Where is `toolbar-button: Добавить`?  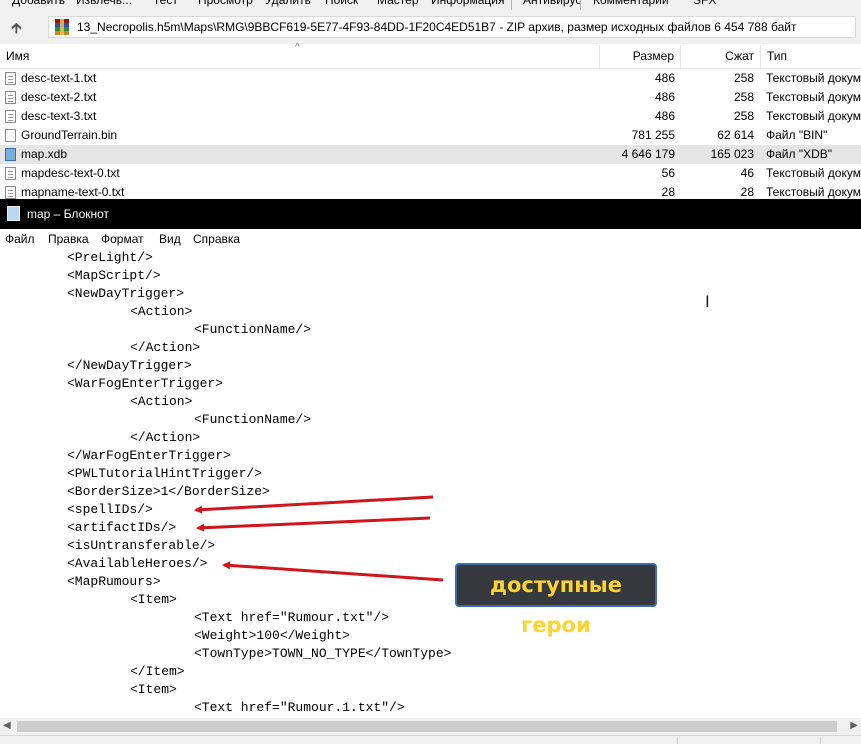 toolbar-button: Добавить is located at coordinates (38, 3).